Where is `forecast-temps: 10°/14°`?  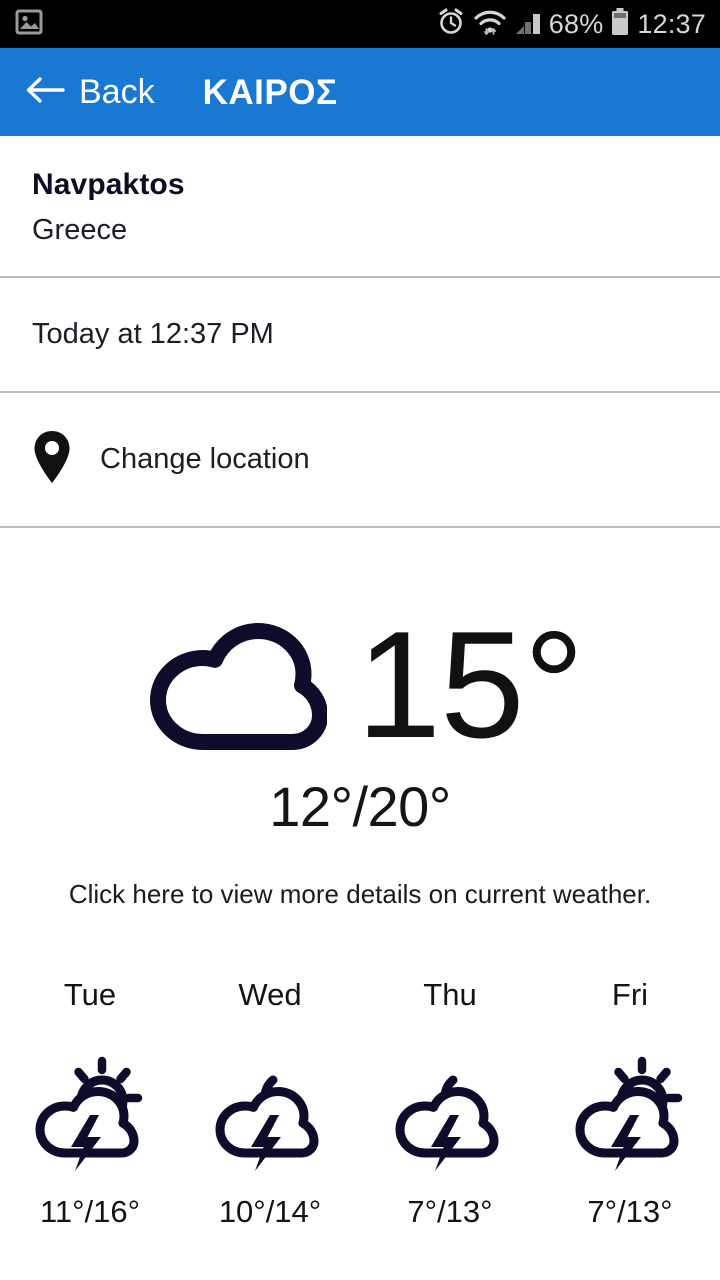 forecast-temps: 10°/14° is located at coordinates (270, 1211).